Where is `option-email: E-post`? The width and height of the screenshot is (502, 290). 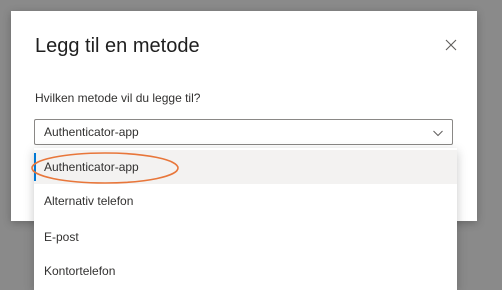
option-email: E-post is located at coordinates (245, 237).